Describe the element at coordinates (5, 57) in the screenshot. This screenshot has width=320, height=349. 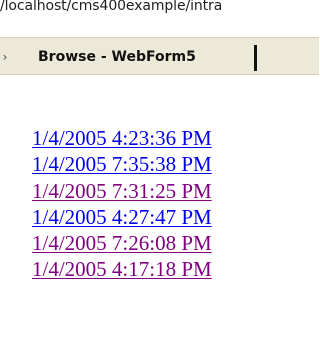
I see `tab-scroll-arrow-icon: ›` at that location.